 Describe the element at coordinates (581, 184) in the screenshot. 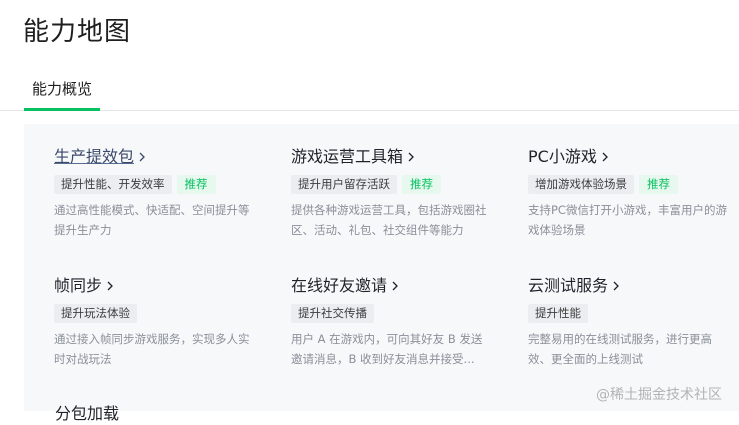

I see `feature-tag: 增加游戏体验场景` at that location.